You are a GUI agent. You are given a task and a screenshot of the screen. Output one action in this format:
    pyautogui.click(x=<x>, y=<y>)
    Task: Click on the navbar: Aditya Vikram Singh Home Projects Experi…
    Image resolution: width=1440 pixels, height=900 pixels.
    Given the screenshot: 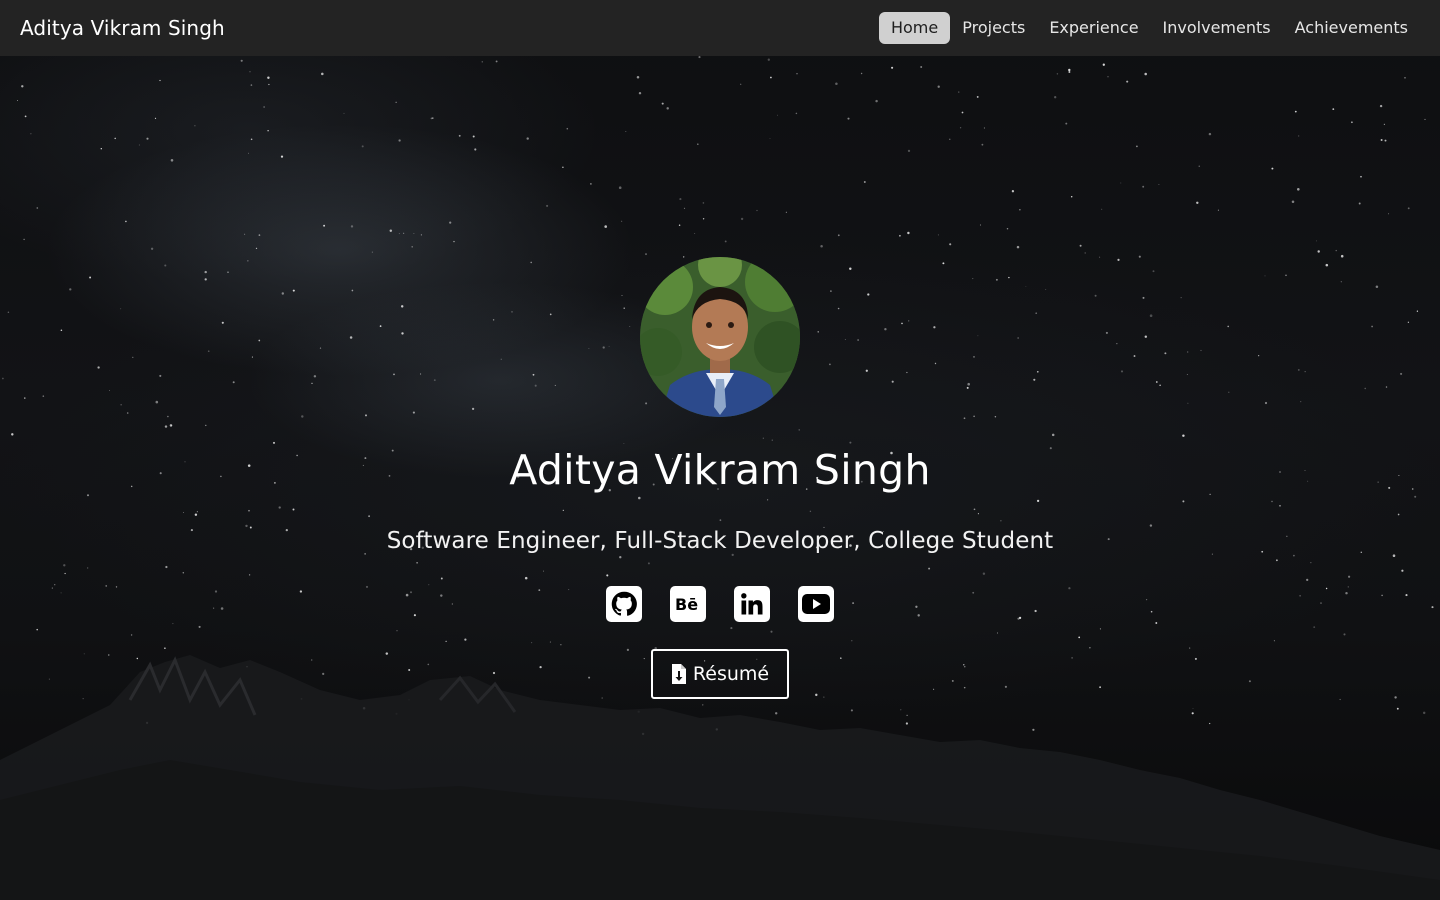 What is the action you would take?
    pyautogui.click(x=720, y=28)
    